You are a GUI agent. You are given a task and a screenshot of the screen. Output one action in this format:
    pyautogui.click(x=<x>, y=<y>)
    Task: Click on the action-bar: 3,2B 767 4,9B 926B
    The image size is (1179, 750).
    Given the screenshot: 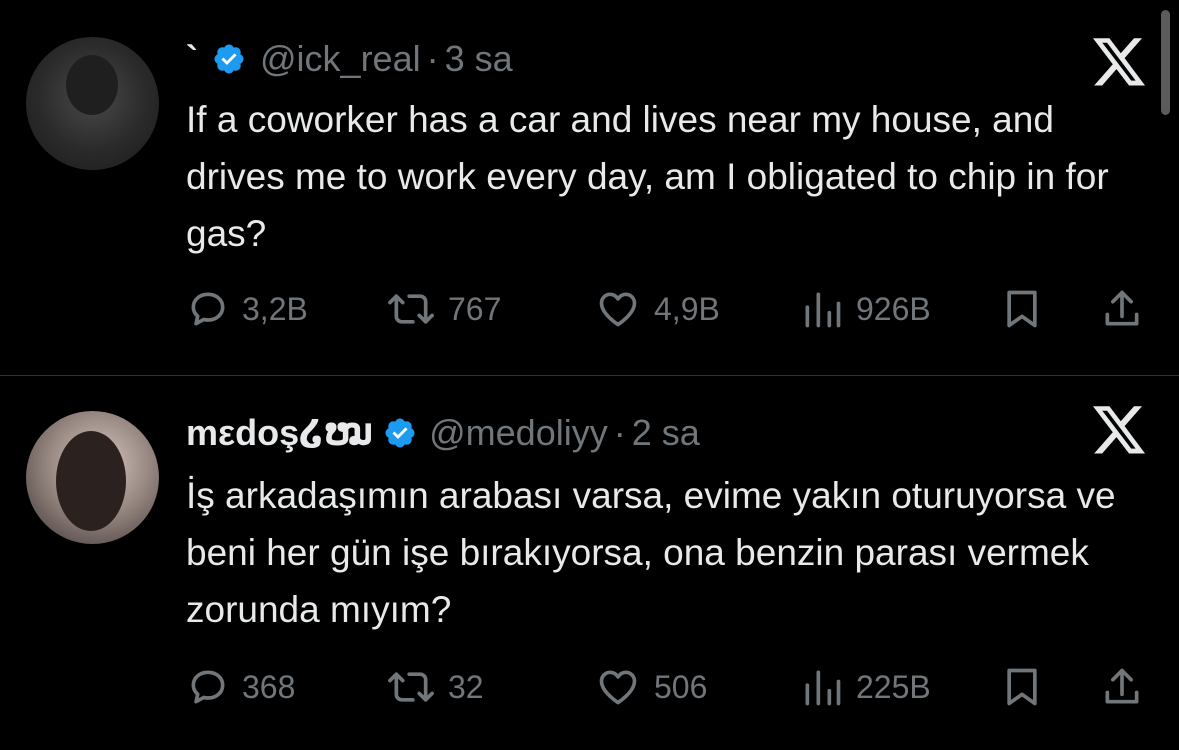 What is the action you would take?
    pyautogui.click(x=666, y=309)
    